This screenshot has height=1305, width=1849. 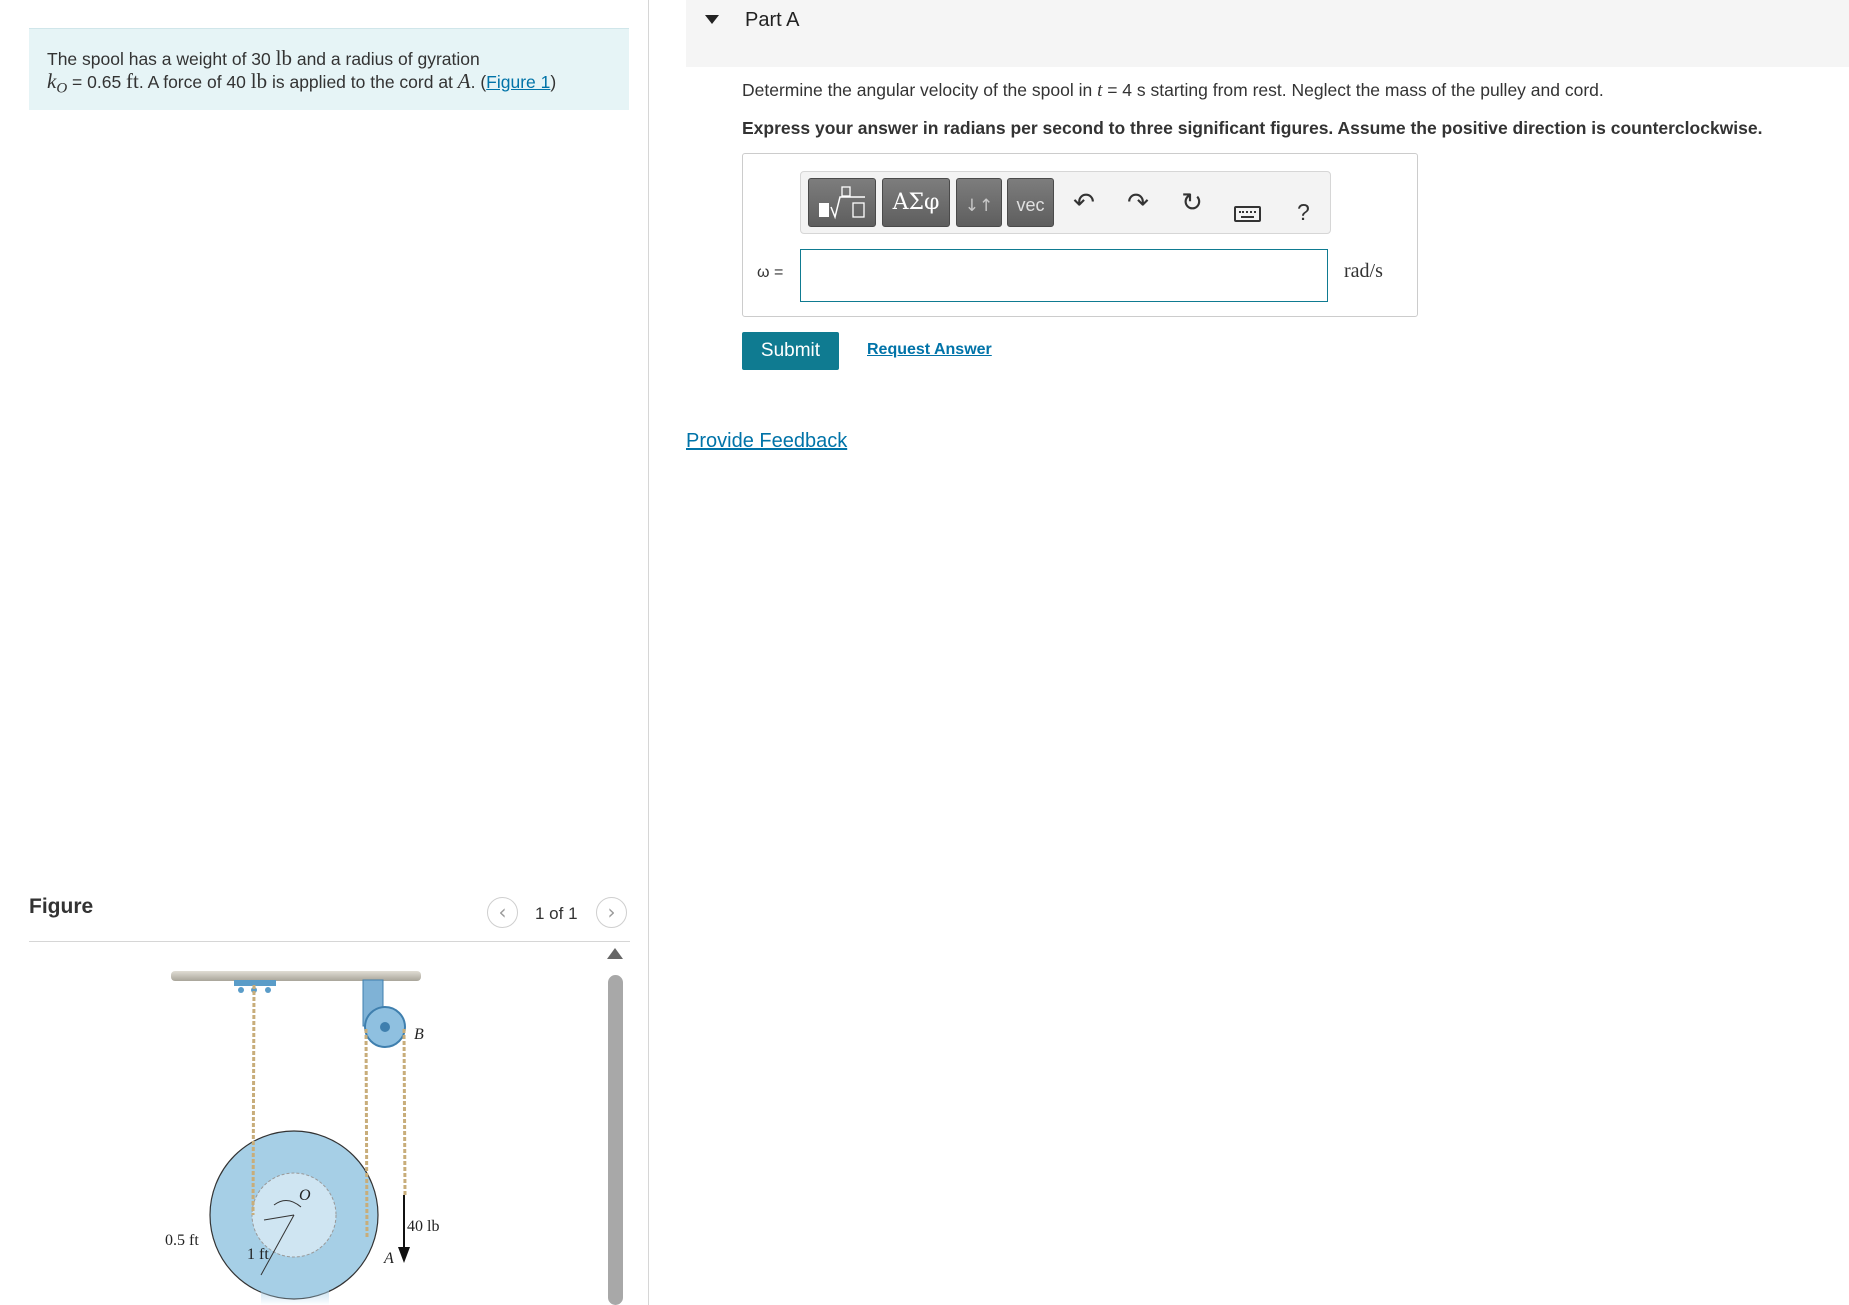 I want to click on label-force: 40 lb, so click(x=423, y=1226).